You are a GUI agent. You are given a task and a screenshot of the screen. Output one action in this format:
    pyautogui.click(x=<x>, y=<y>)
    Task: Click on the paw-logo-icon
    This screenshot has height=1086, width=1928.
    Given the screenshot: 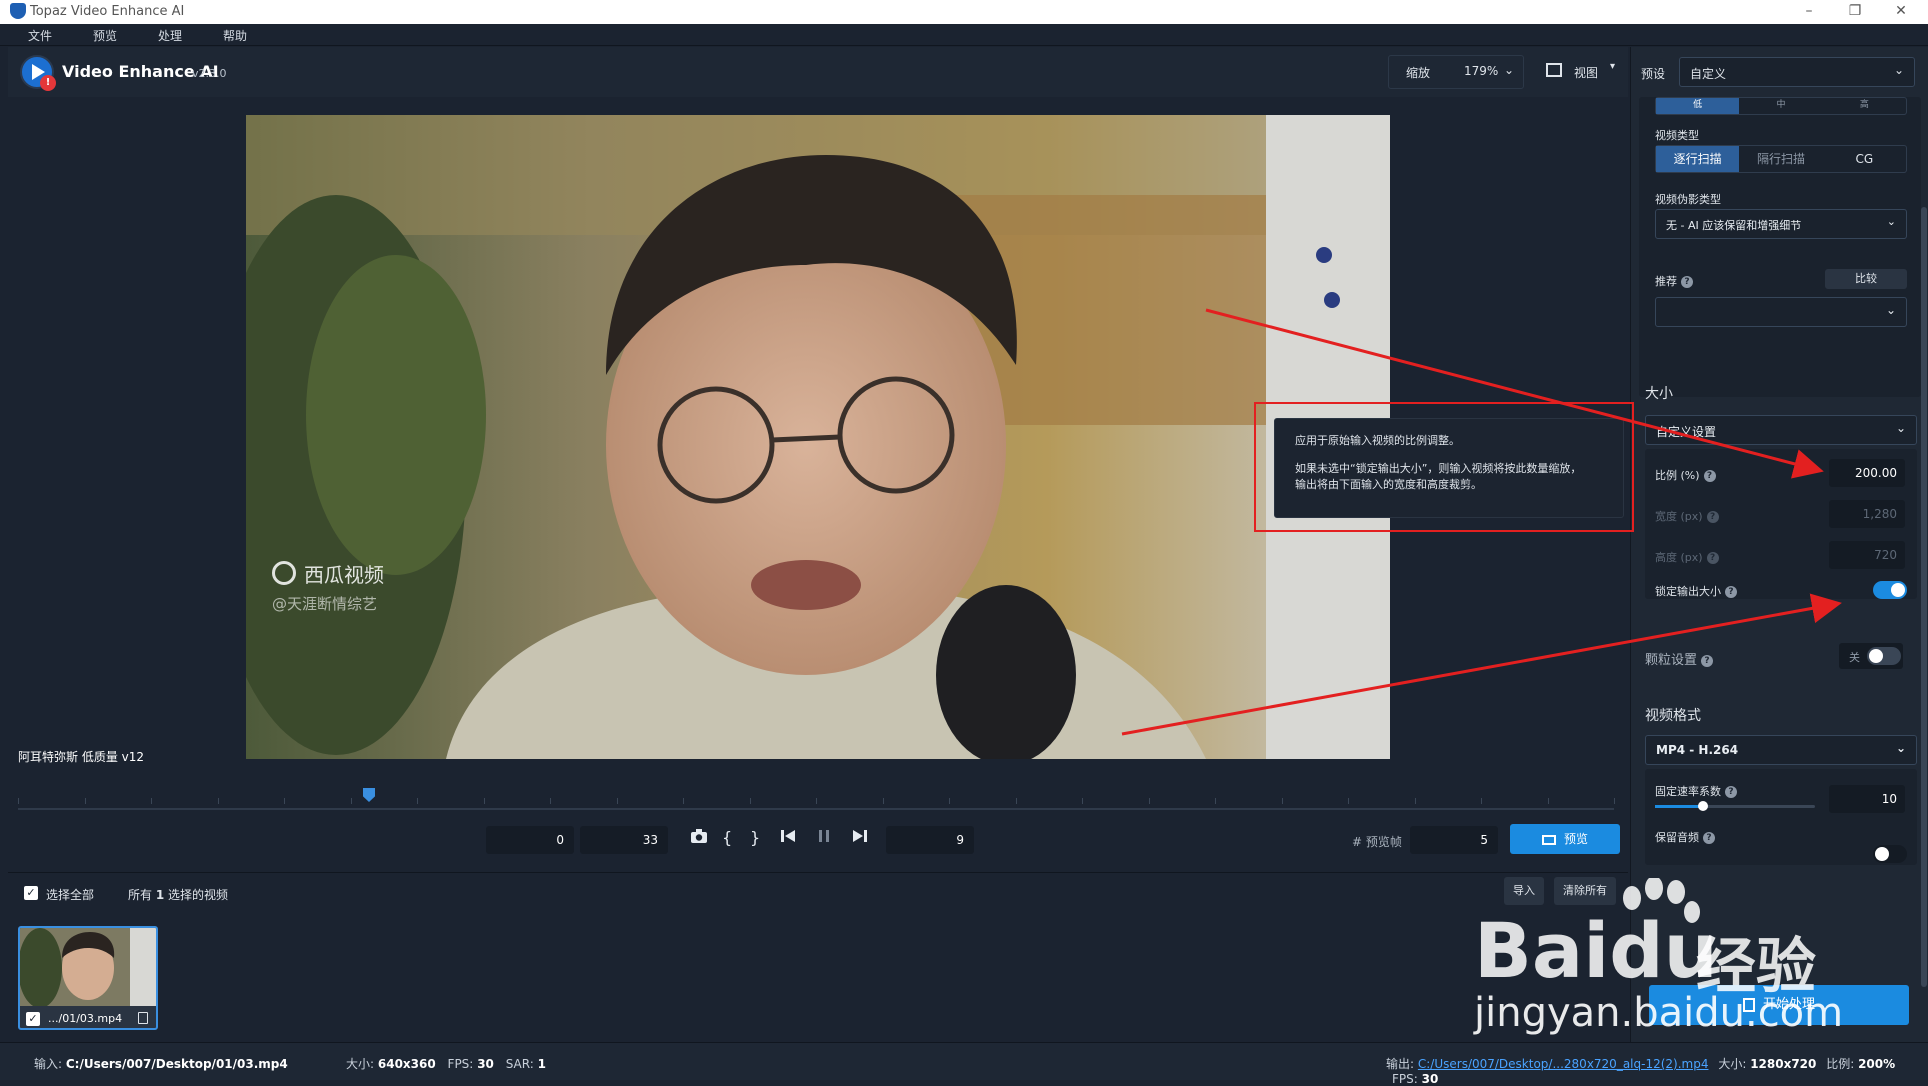 What is the action you would take?
    pyautogui.click(x=1657, y=912)
    